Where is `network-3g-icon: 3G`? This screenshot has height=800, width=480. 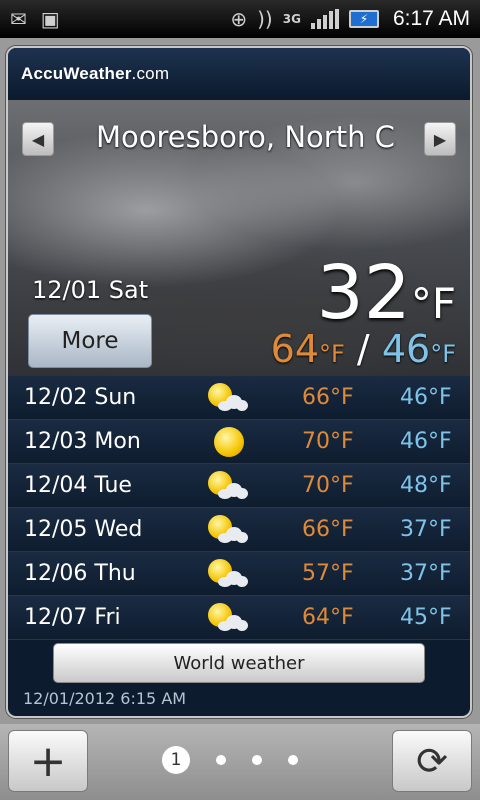 network-3g-icon: 3G is located at coordinates (291, 19).